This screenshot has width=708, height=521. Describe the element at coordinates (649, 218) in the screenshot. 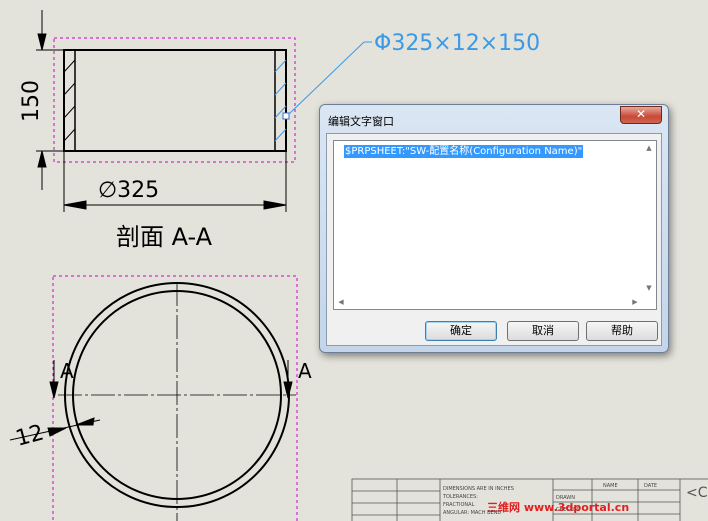

I see `vertical-scrollbar: ▲ ▼` at that location.